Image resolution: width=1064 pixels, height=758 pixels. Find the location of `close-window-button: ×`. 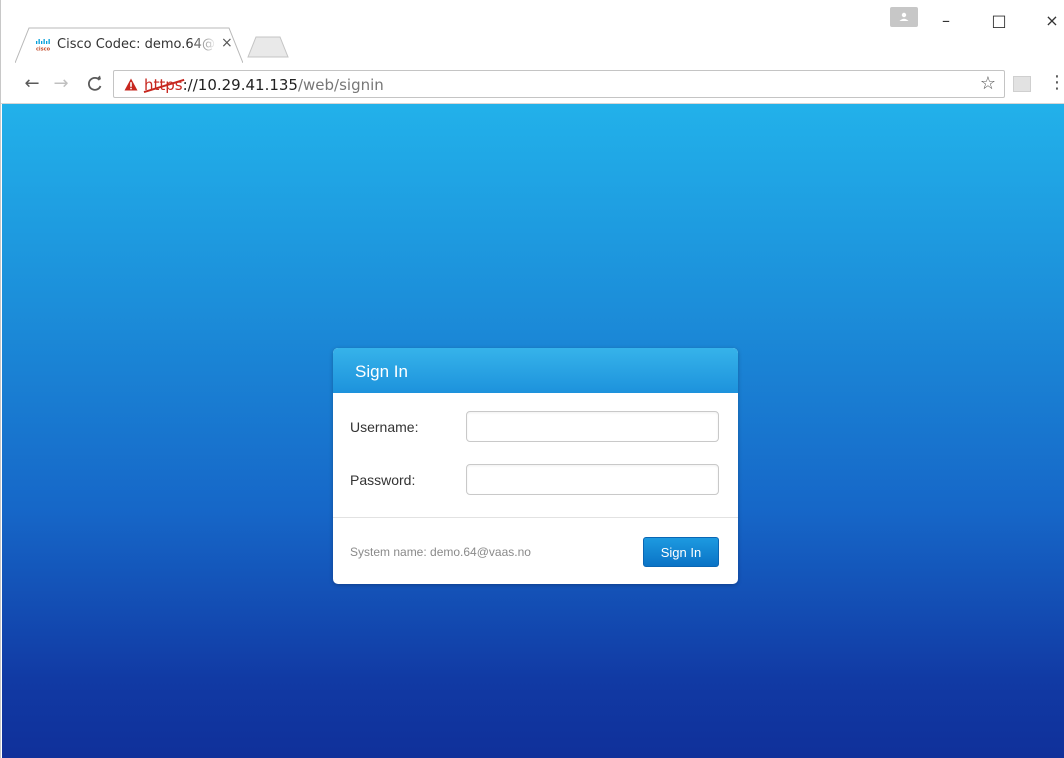

close-window-button: × is located at coordinates (1052, 21).